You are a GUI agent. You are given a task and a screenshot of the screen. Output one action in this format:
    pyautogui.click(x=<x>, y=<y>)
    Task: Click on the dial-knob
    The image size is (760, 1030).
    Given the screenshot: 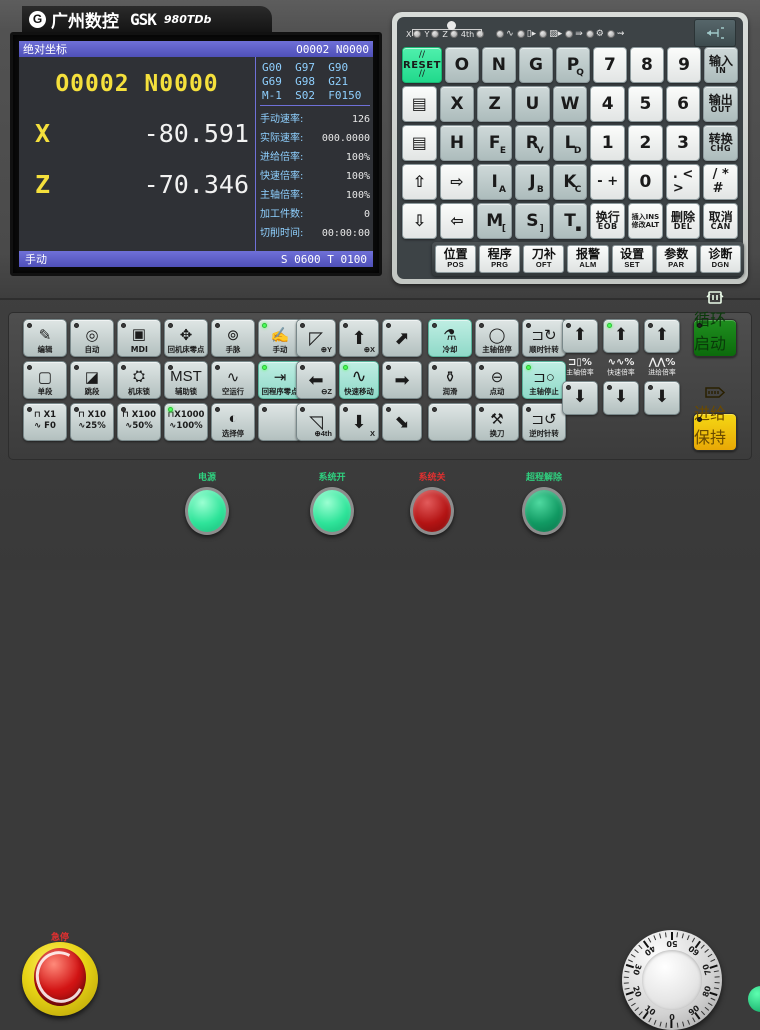 What is the action you would take?
    pyautogui.click(x=672, y=980)
    